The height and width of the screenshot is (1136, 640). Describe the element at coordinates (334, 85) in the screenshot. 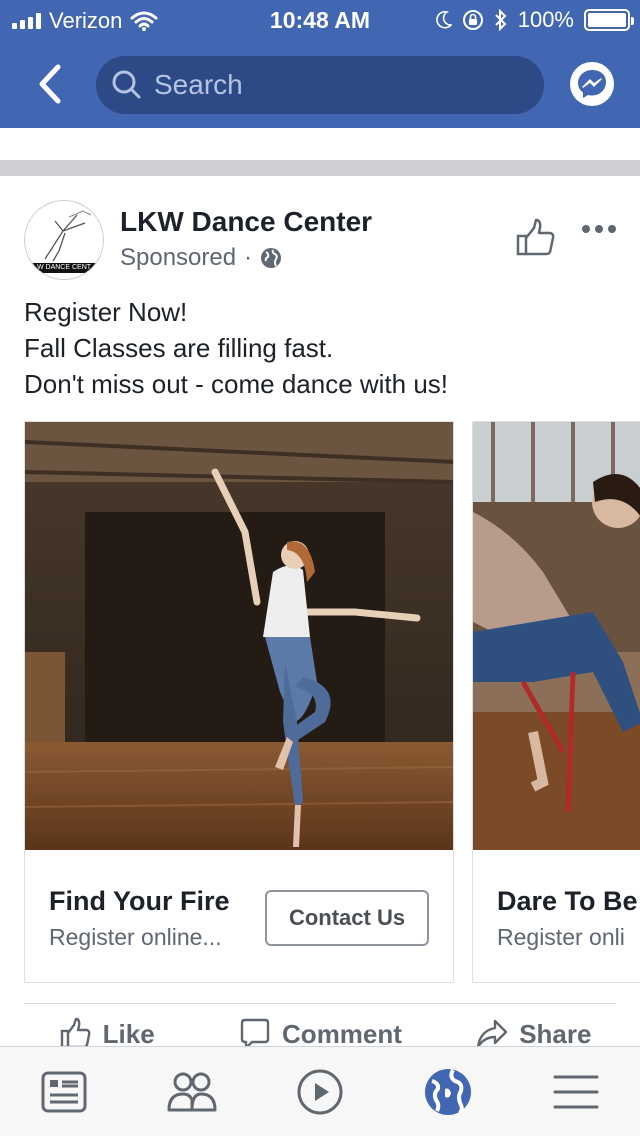

I see `search-input` at that location.